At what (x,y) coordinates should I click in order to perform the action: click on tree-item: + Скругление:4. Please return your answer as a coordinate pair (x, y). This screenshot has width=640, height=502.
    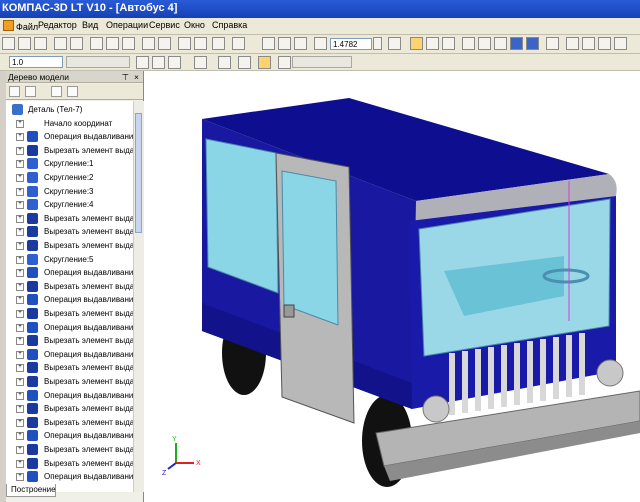
    Looking at the image, I should click on (69, 204).